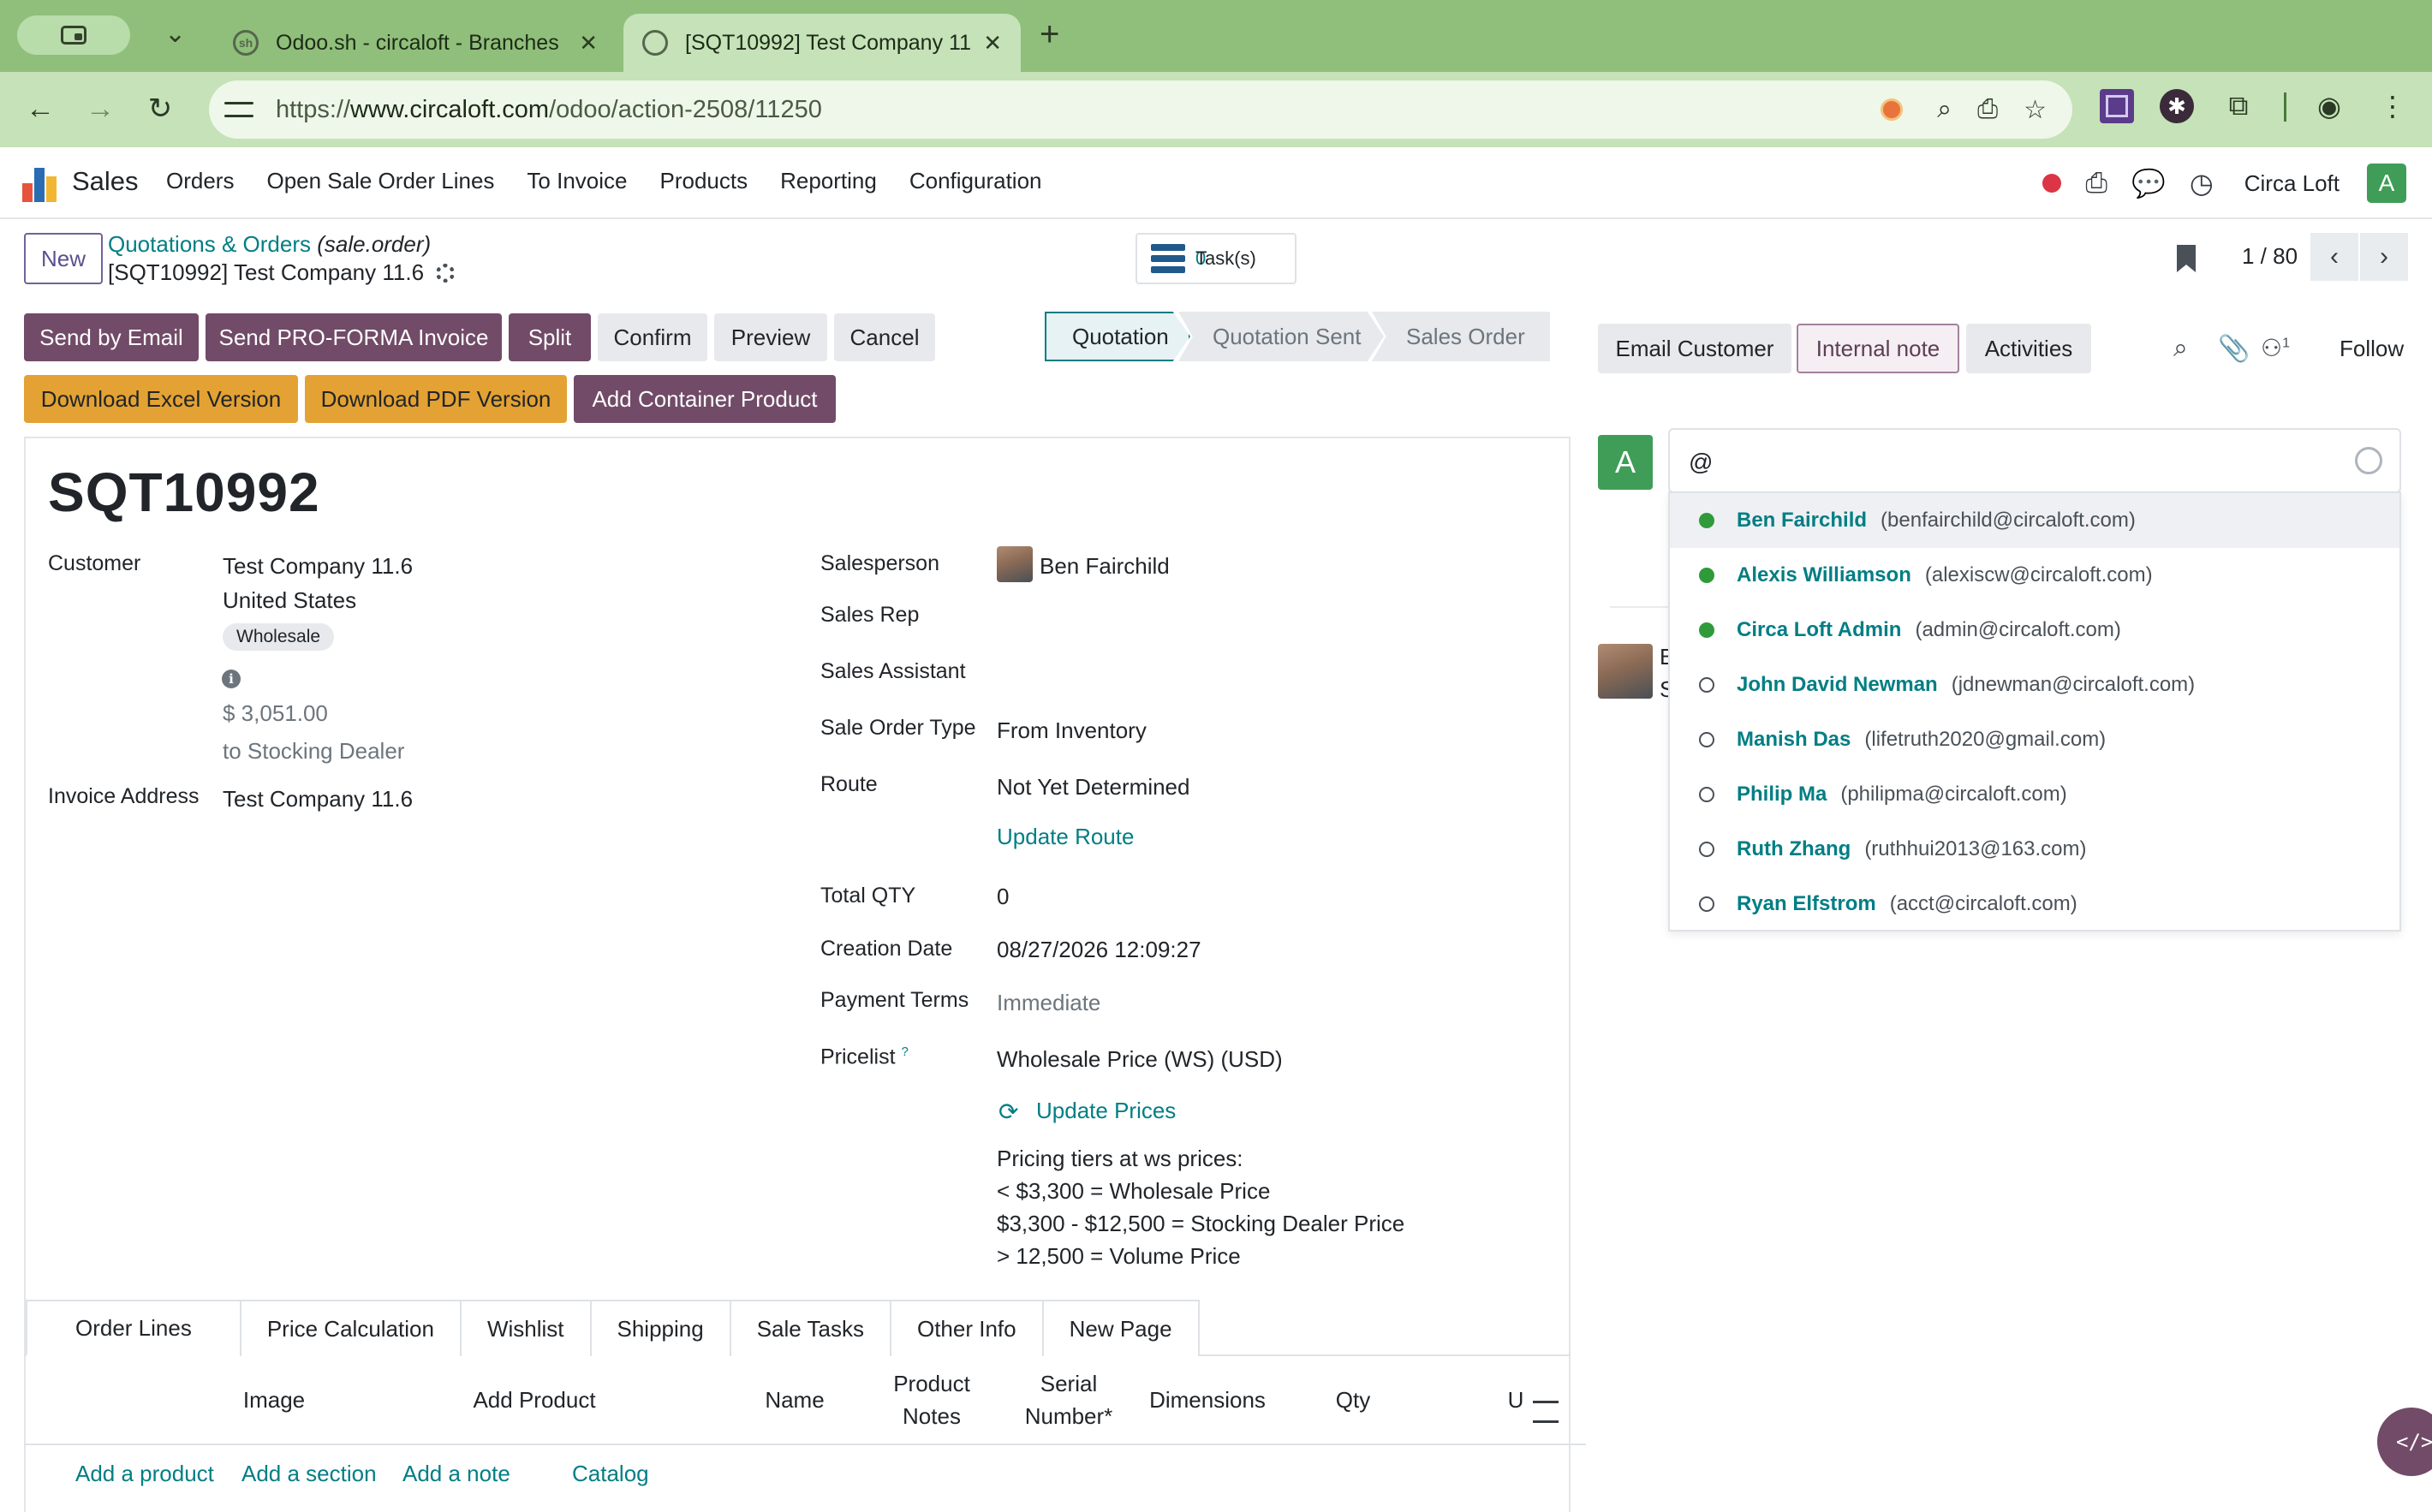 This screenshot has height=1512, width=2432. Describe the element at coordinates (2035, 904) in the screenshot. I see `mention-item: Ryan Elfstrom (acct@circaloft.com)` at that location.